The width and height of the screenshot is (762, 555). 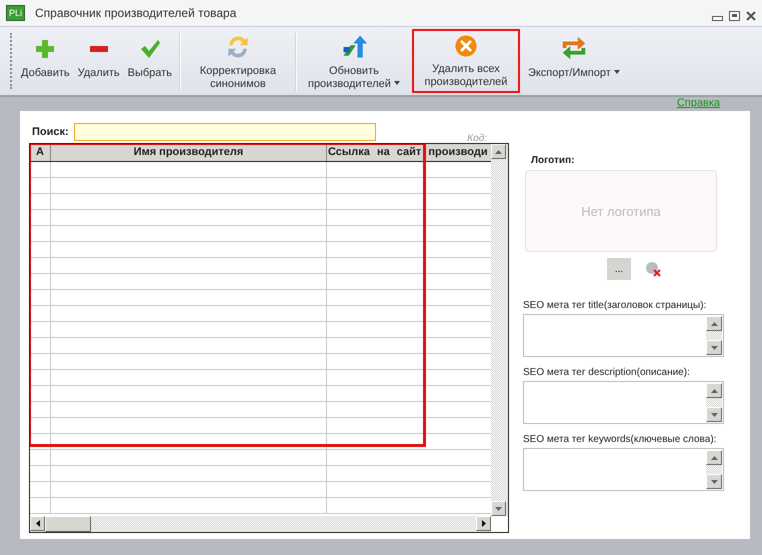 I want to click on search-field, so click(x=225, y=132).